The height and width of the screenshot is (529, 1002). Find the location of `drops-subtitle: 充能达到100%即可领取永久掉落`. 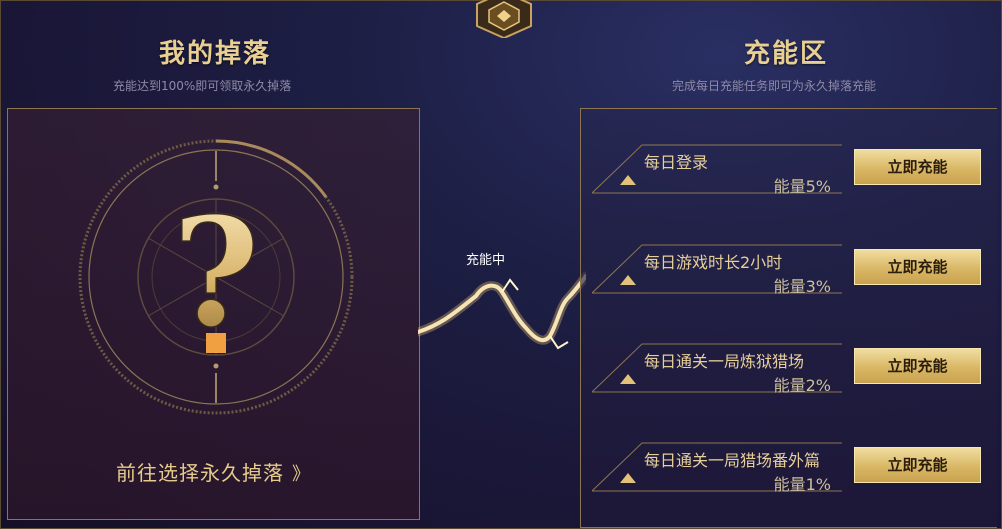

drops-subtitle: 充能达到100%即可领取永久掉落 is located at coordinates (202, 86).